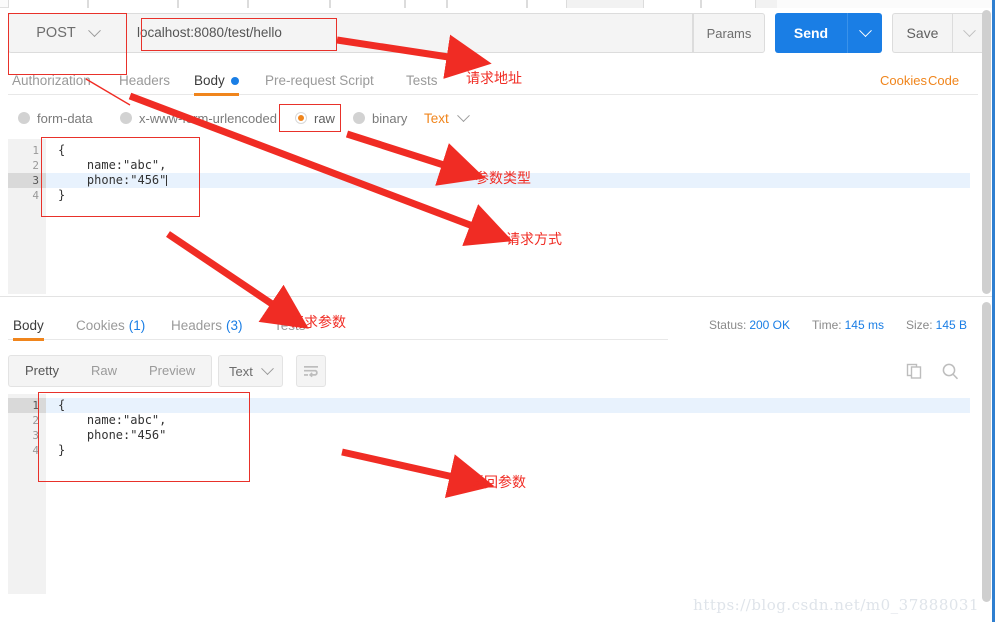 The image size is (995, 622). Describe the element at coordinates (137, 325) in the screenshot. I see `tab-count: (1)` at that location.